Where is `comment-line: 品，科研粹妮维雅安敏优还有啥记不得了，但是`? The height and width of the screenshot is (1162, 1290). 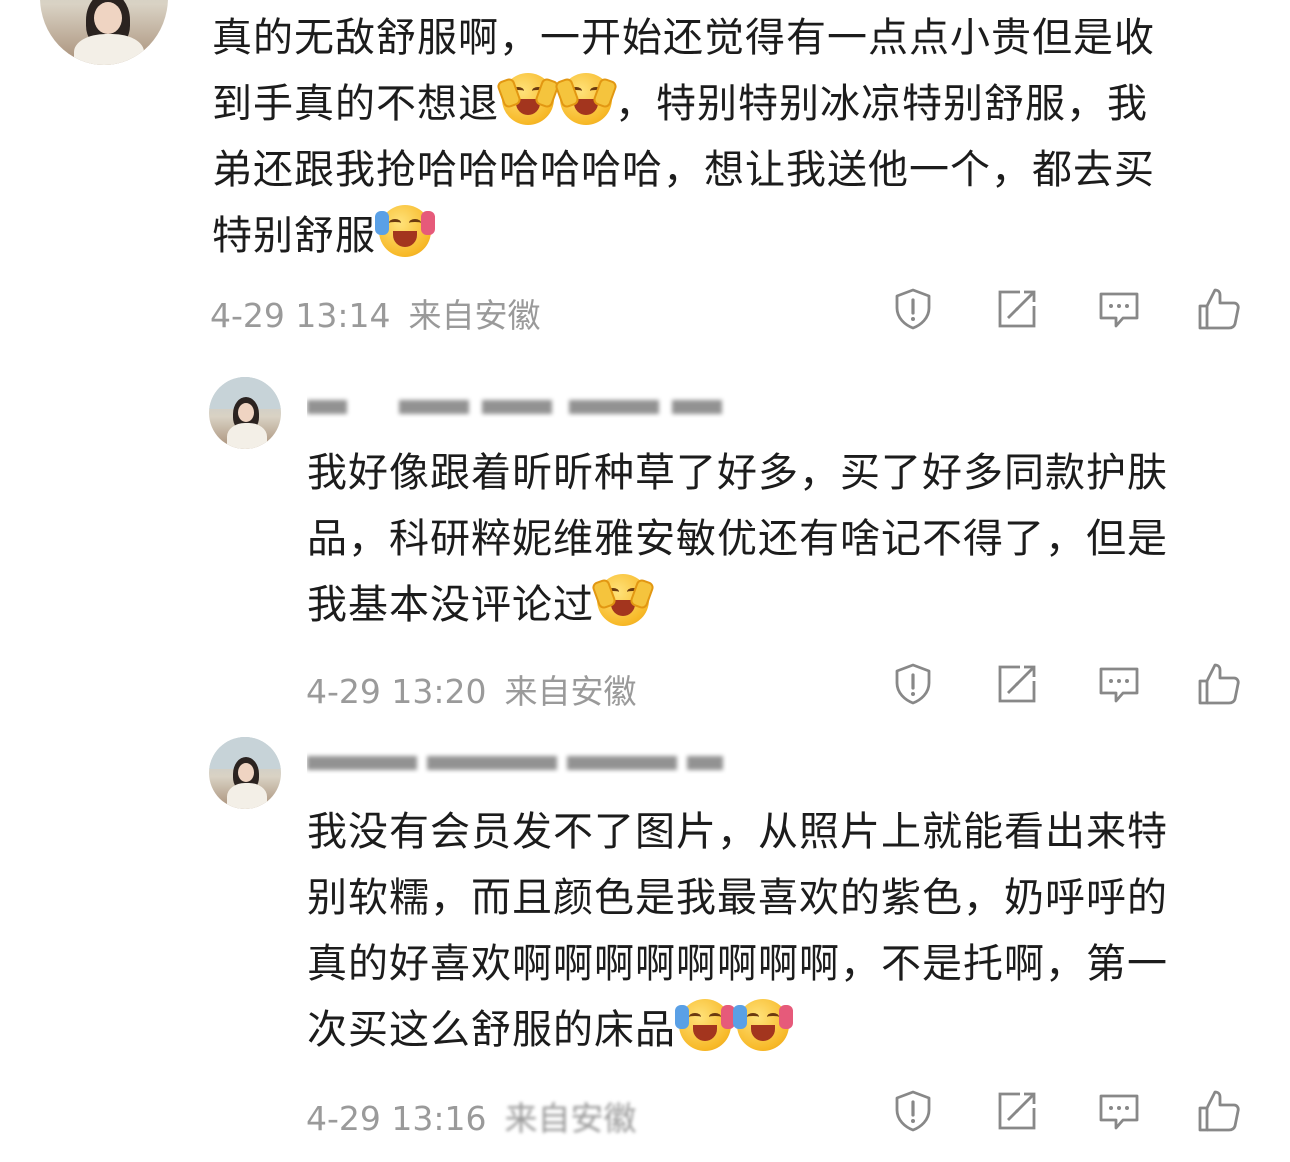
comment-line: 品，科研粹妮维雅安敏优还有啥记不得了，但是 is located at coordinates (782, 539).